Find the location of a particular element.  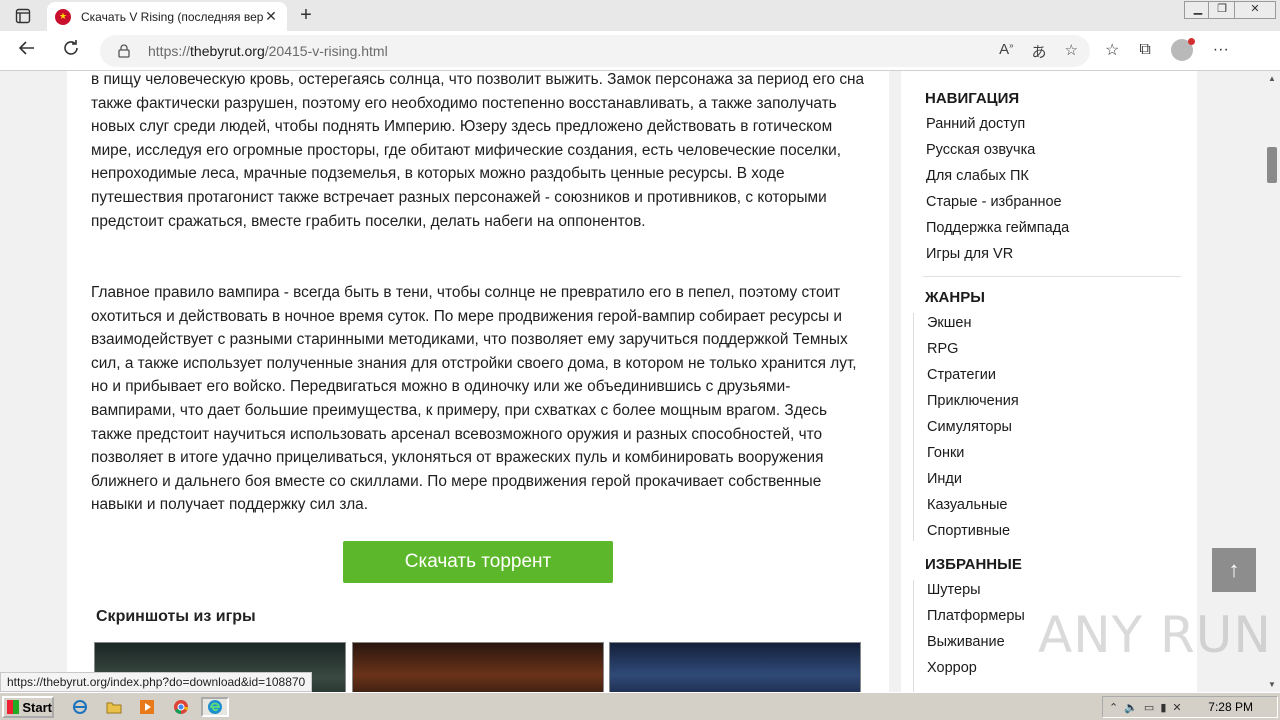

tab-actions-icon is located at coordinates (23, 16).